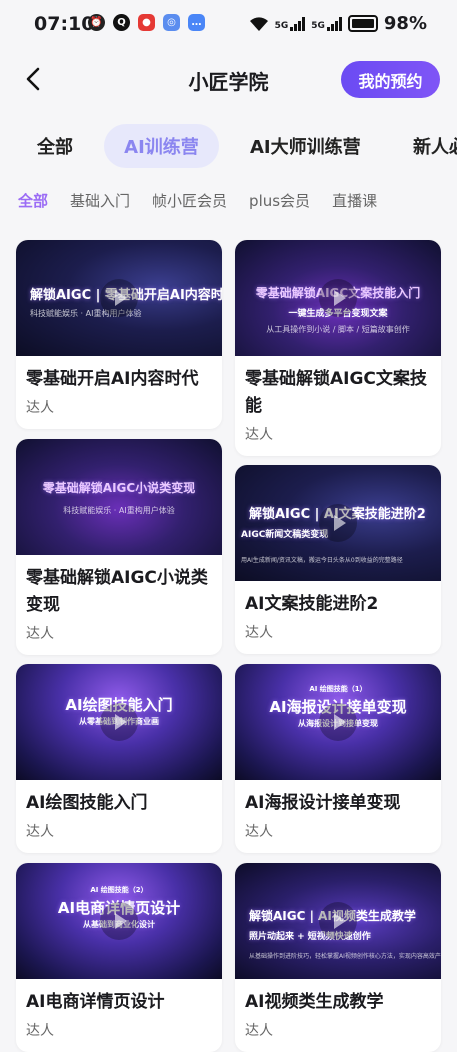 The height and width of the screenshot is (1052, 457). What do you see at coordinates (228, 147) in the screenshot?
I see `category-tabs: 全部 AI训练营 AI大师训练营 新人必` at bounding box center [228, 147].